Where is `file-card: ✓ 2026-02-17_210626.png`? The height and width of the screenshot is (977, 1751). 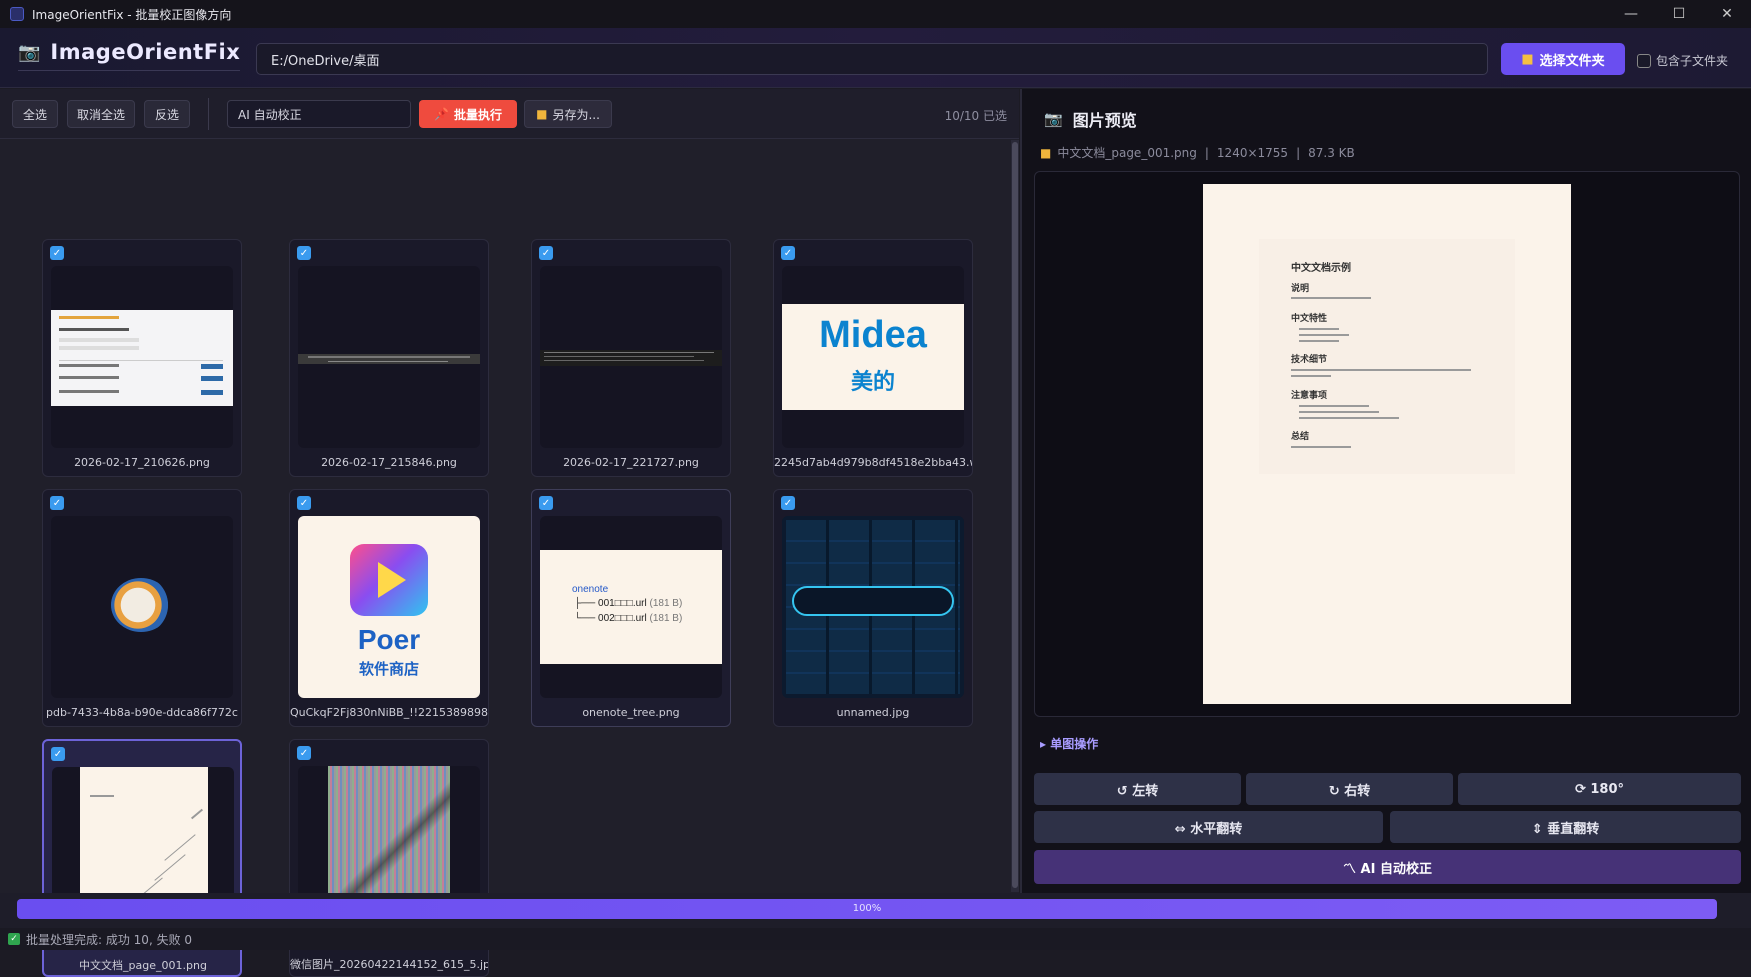
file-card: ✓ 2026-02-17_210626.png is located at coordinates (142, 358).